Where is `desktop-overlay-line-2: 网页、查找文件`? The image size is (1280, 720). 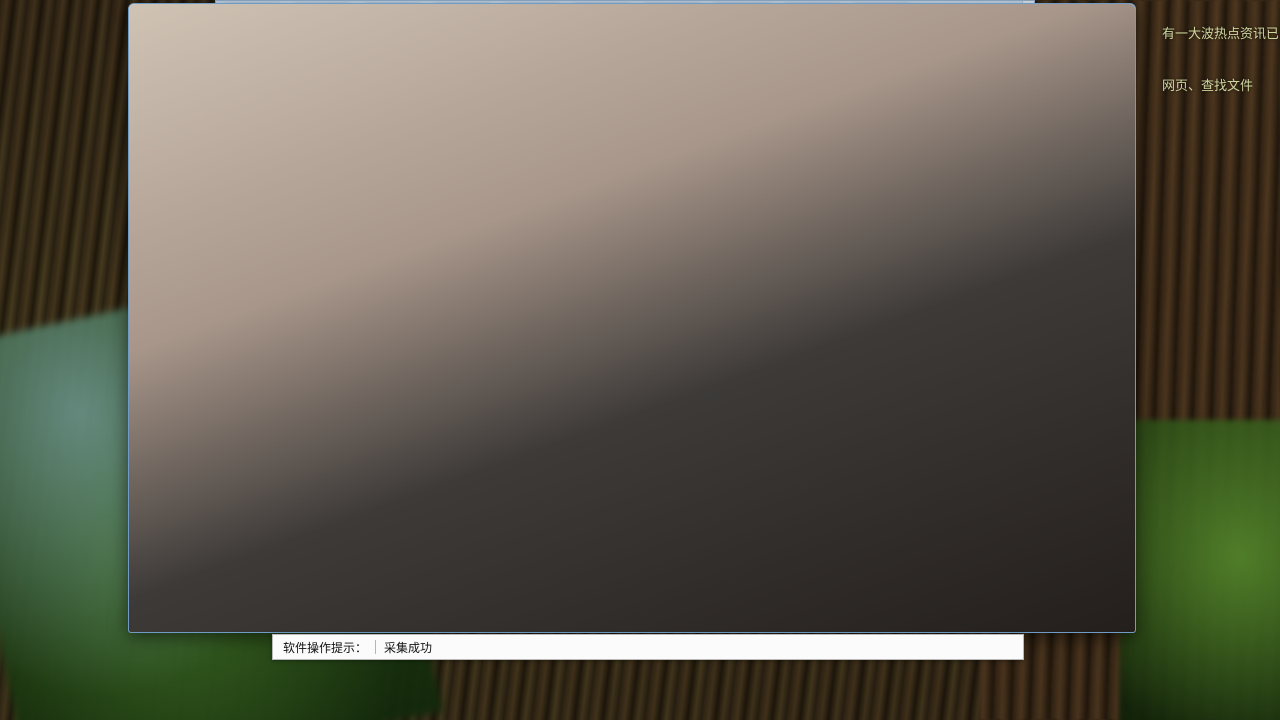
desktop-overlay-line-2: 网页、查找文件 is located at coordinates (1208, 85).